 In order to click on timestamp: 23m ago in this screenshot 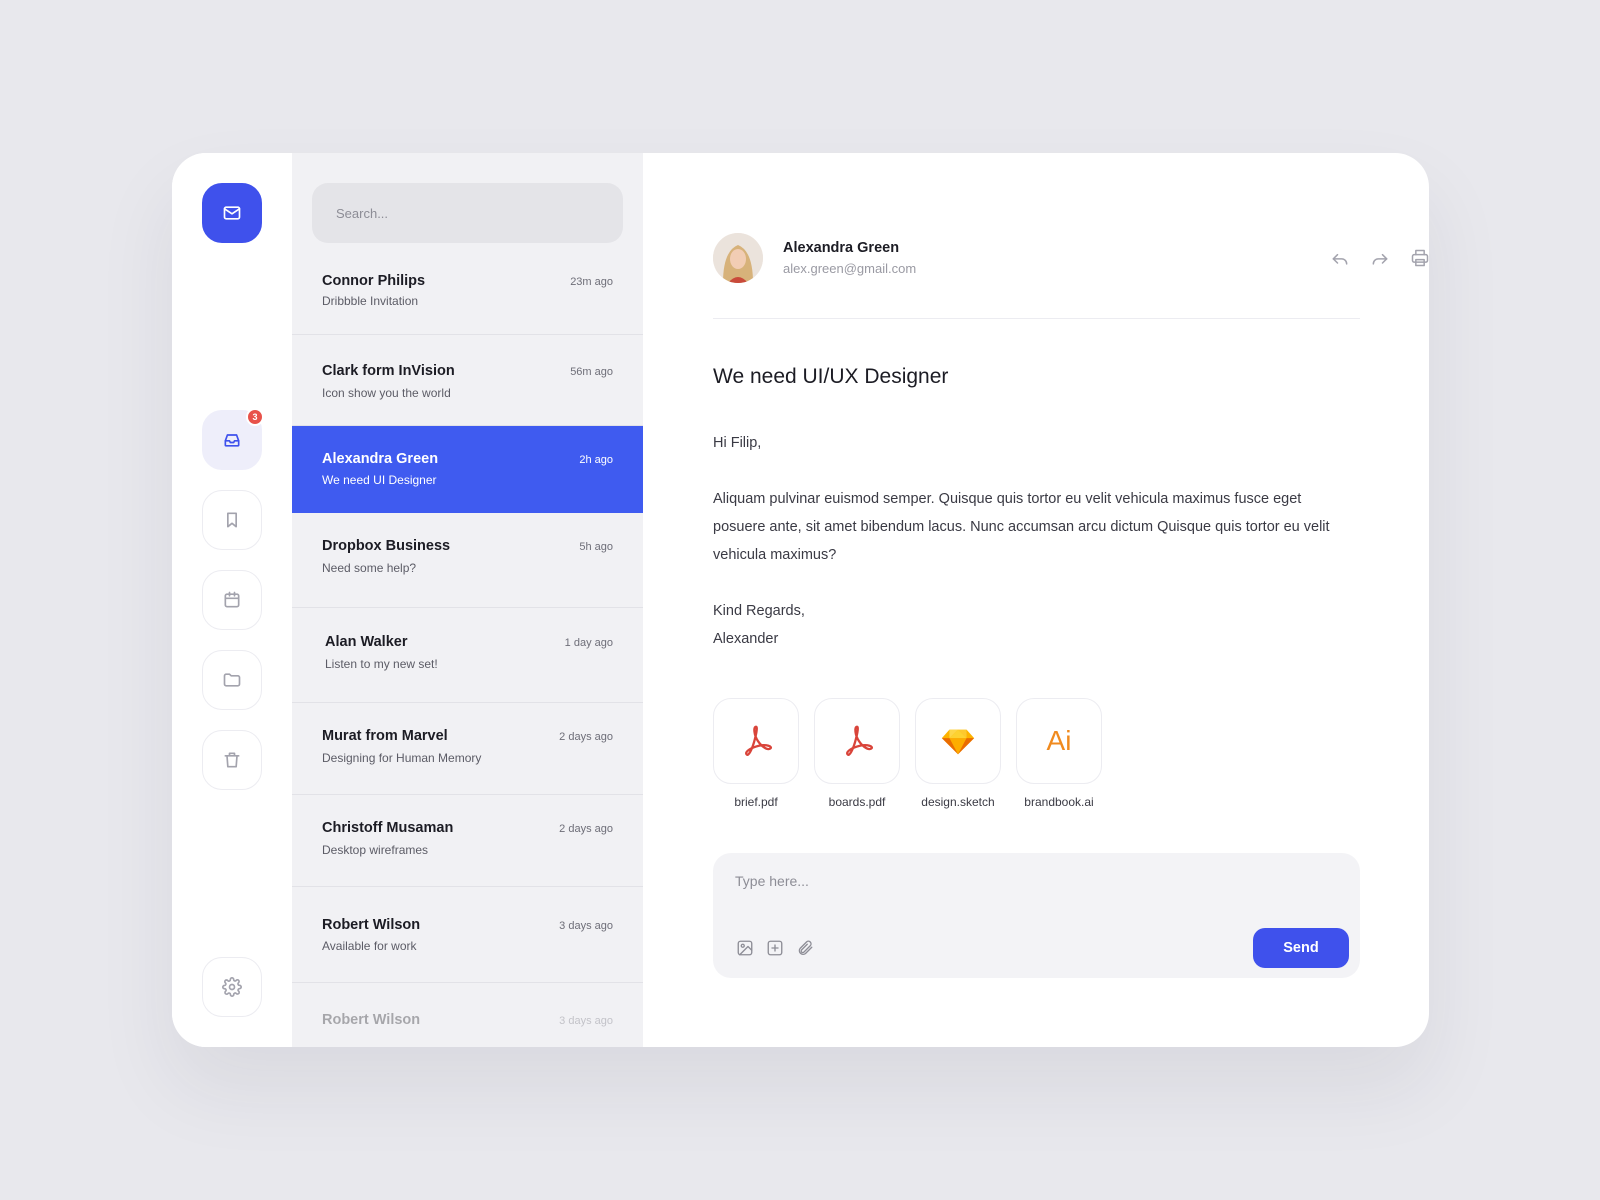, I will do `click(591, 282)`.